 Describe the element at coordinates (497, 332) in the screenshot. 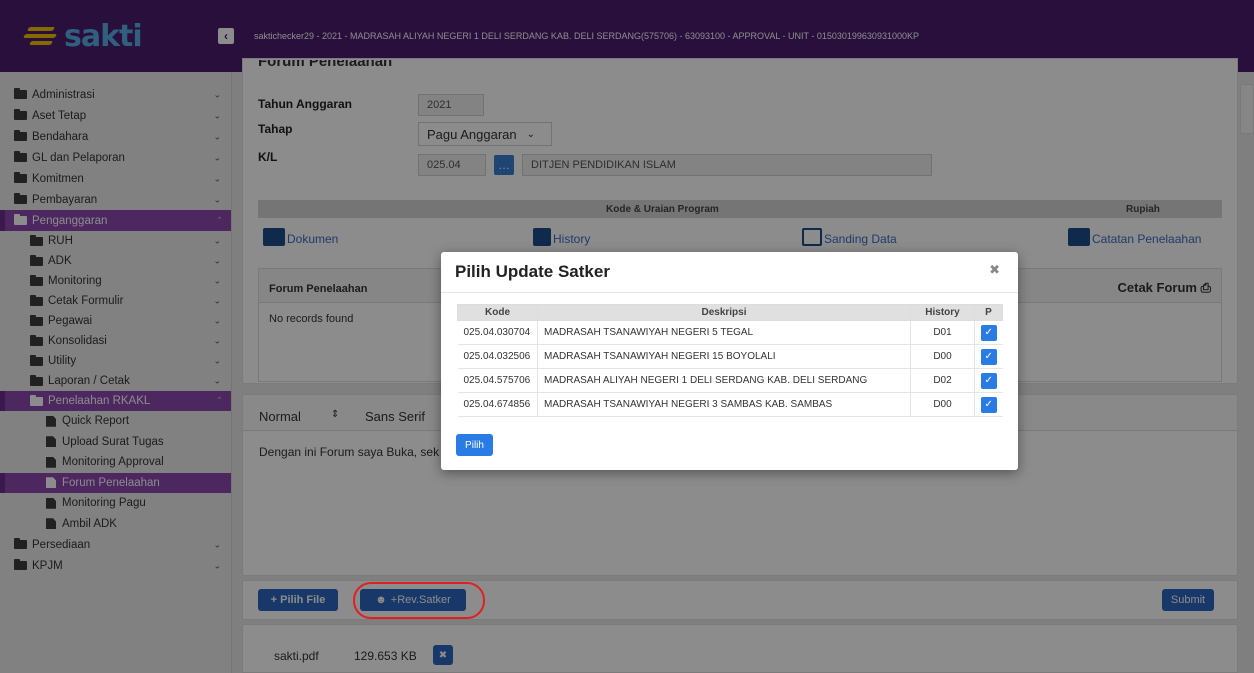

I see `row-kode: 025.04.030704` at that location.